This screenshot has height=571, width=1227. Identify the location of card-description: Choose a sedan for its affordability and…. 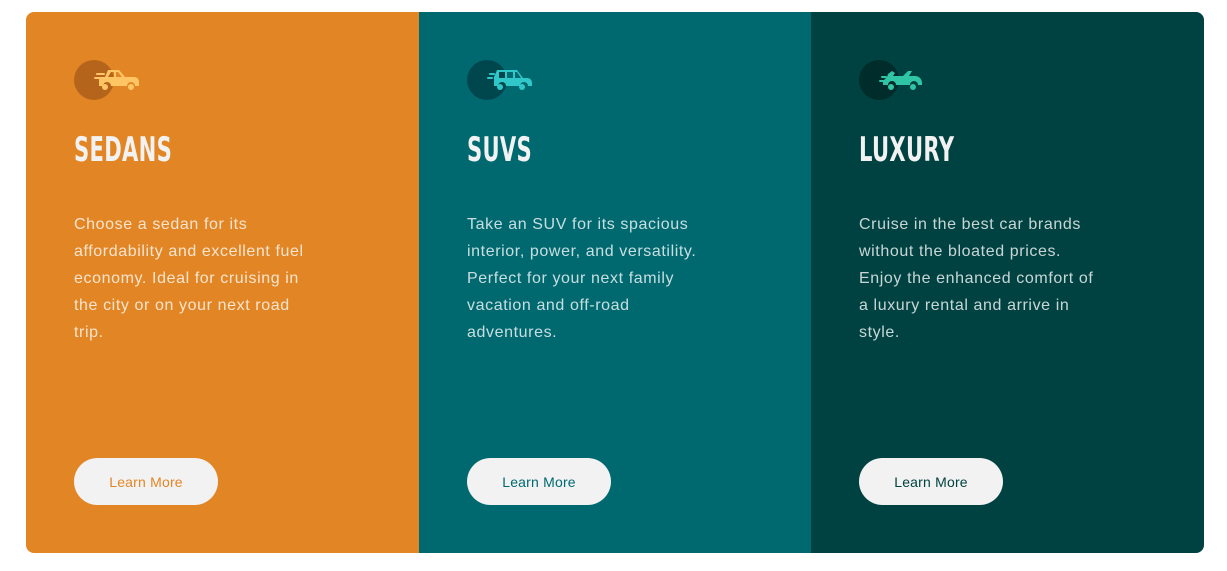
(189, 278).